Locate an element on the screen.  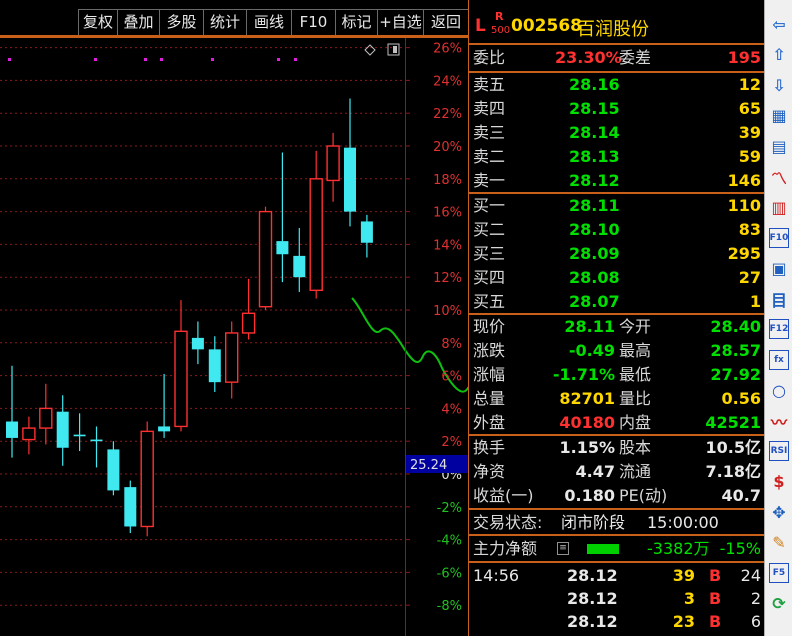
trend-icon: 〰 is located at coordinates (779, 421).